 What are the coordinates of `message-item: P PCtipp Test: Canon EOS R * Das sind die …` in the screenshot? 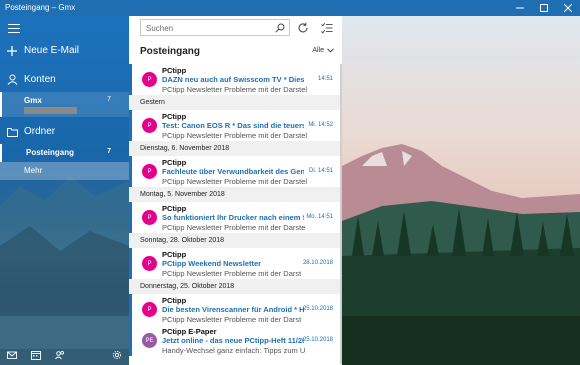 It's located at (235, 125).